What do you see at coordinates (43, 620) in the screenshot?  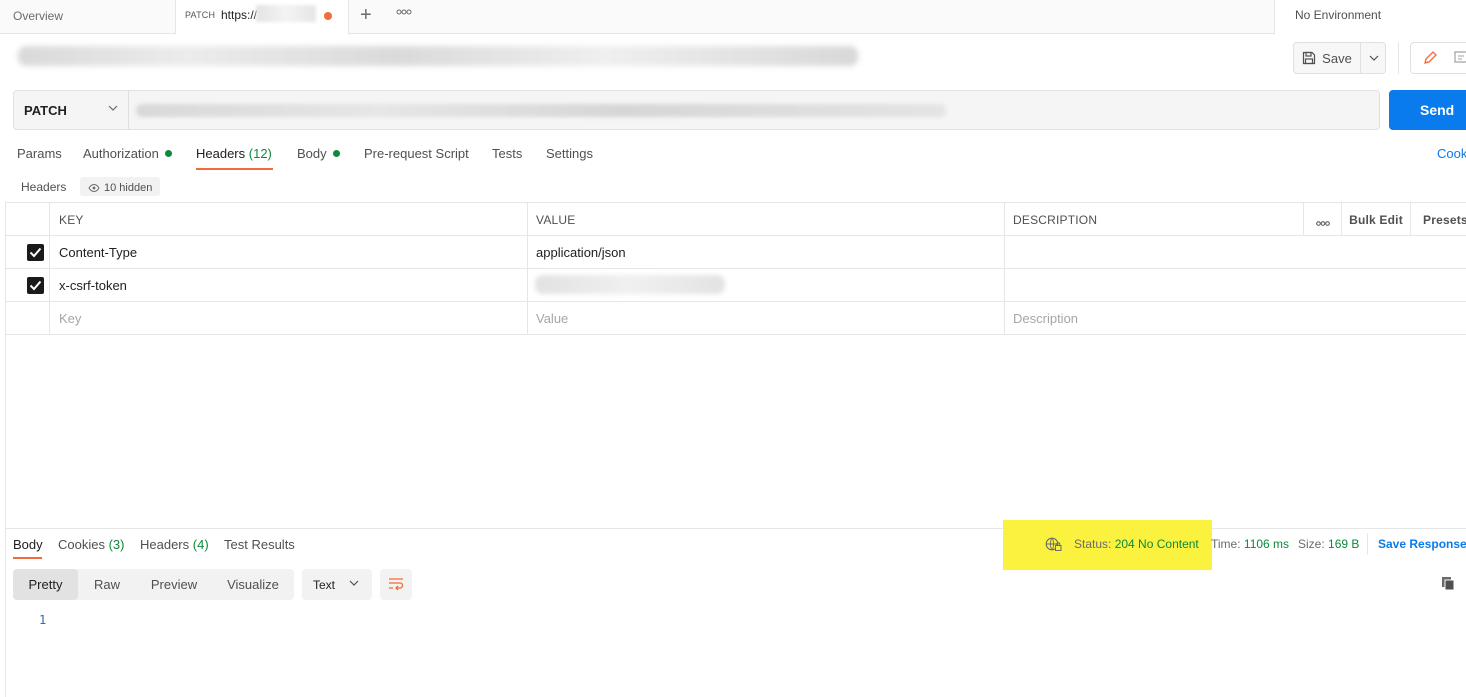 I see `line-number: 1` at bounding box center [43, 620].